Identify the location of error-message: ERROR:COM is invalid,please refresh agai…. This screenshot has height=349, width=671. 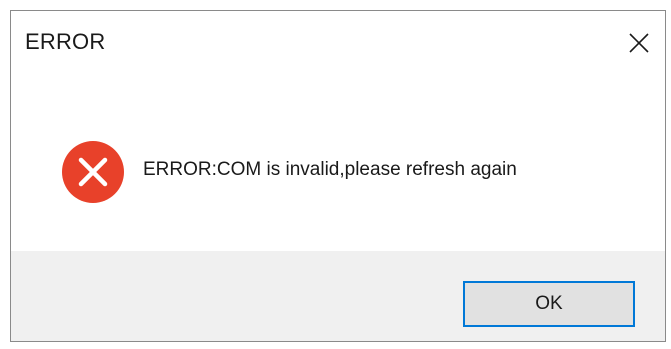
(330, 169).